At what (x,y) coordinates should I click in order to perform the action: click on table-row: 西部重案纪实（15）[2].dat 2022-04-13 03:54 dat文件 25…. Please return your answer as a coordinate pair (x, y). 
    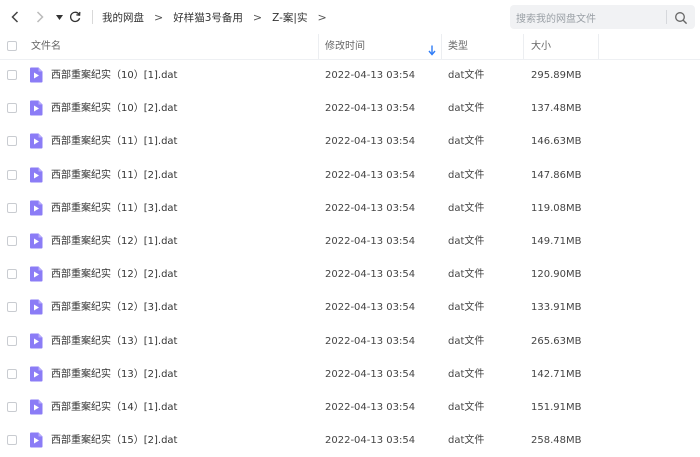
    Looking at the image, I should click on (350, 440).